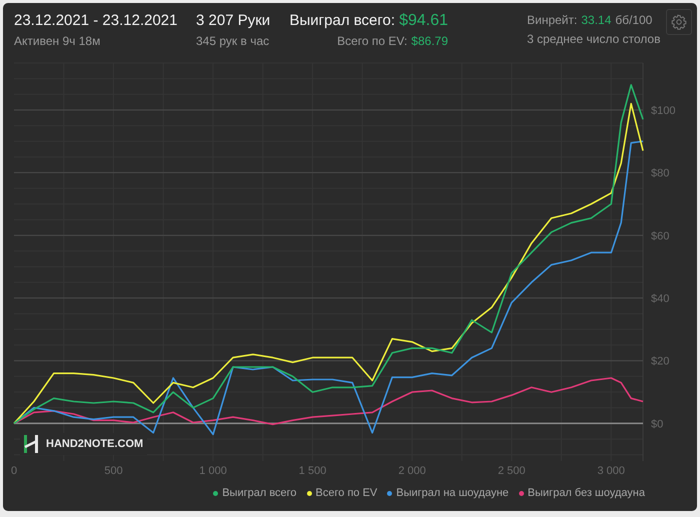 The image size is (700, 517). I want to click on won-label: Выиграл всего:, so click(343, 21).